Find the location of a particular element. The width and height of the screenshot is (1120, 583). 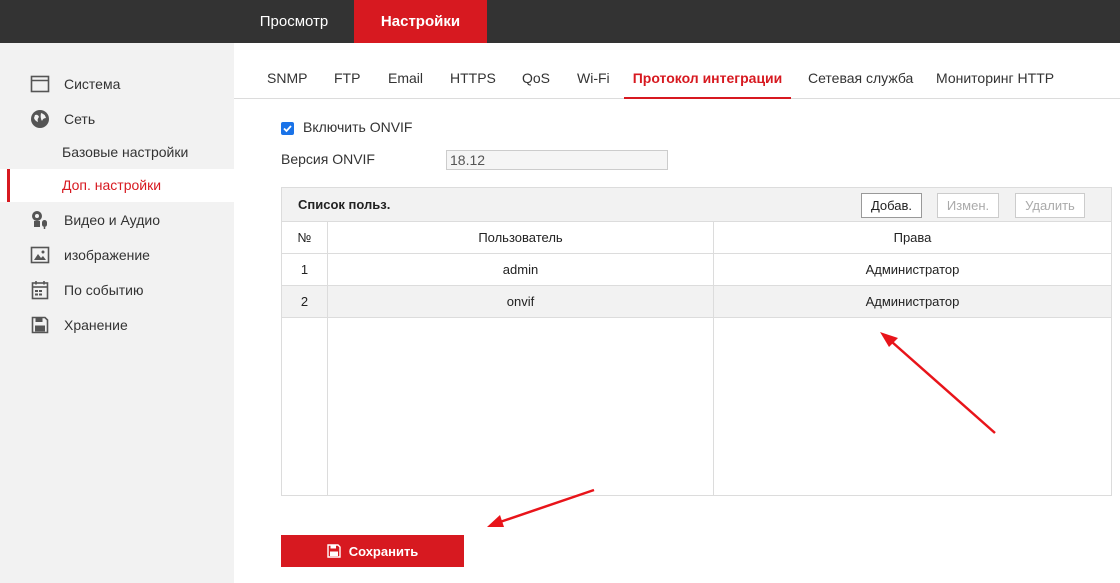

add-user-button: Добав. is located at coordinates (891, 205).